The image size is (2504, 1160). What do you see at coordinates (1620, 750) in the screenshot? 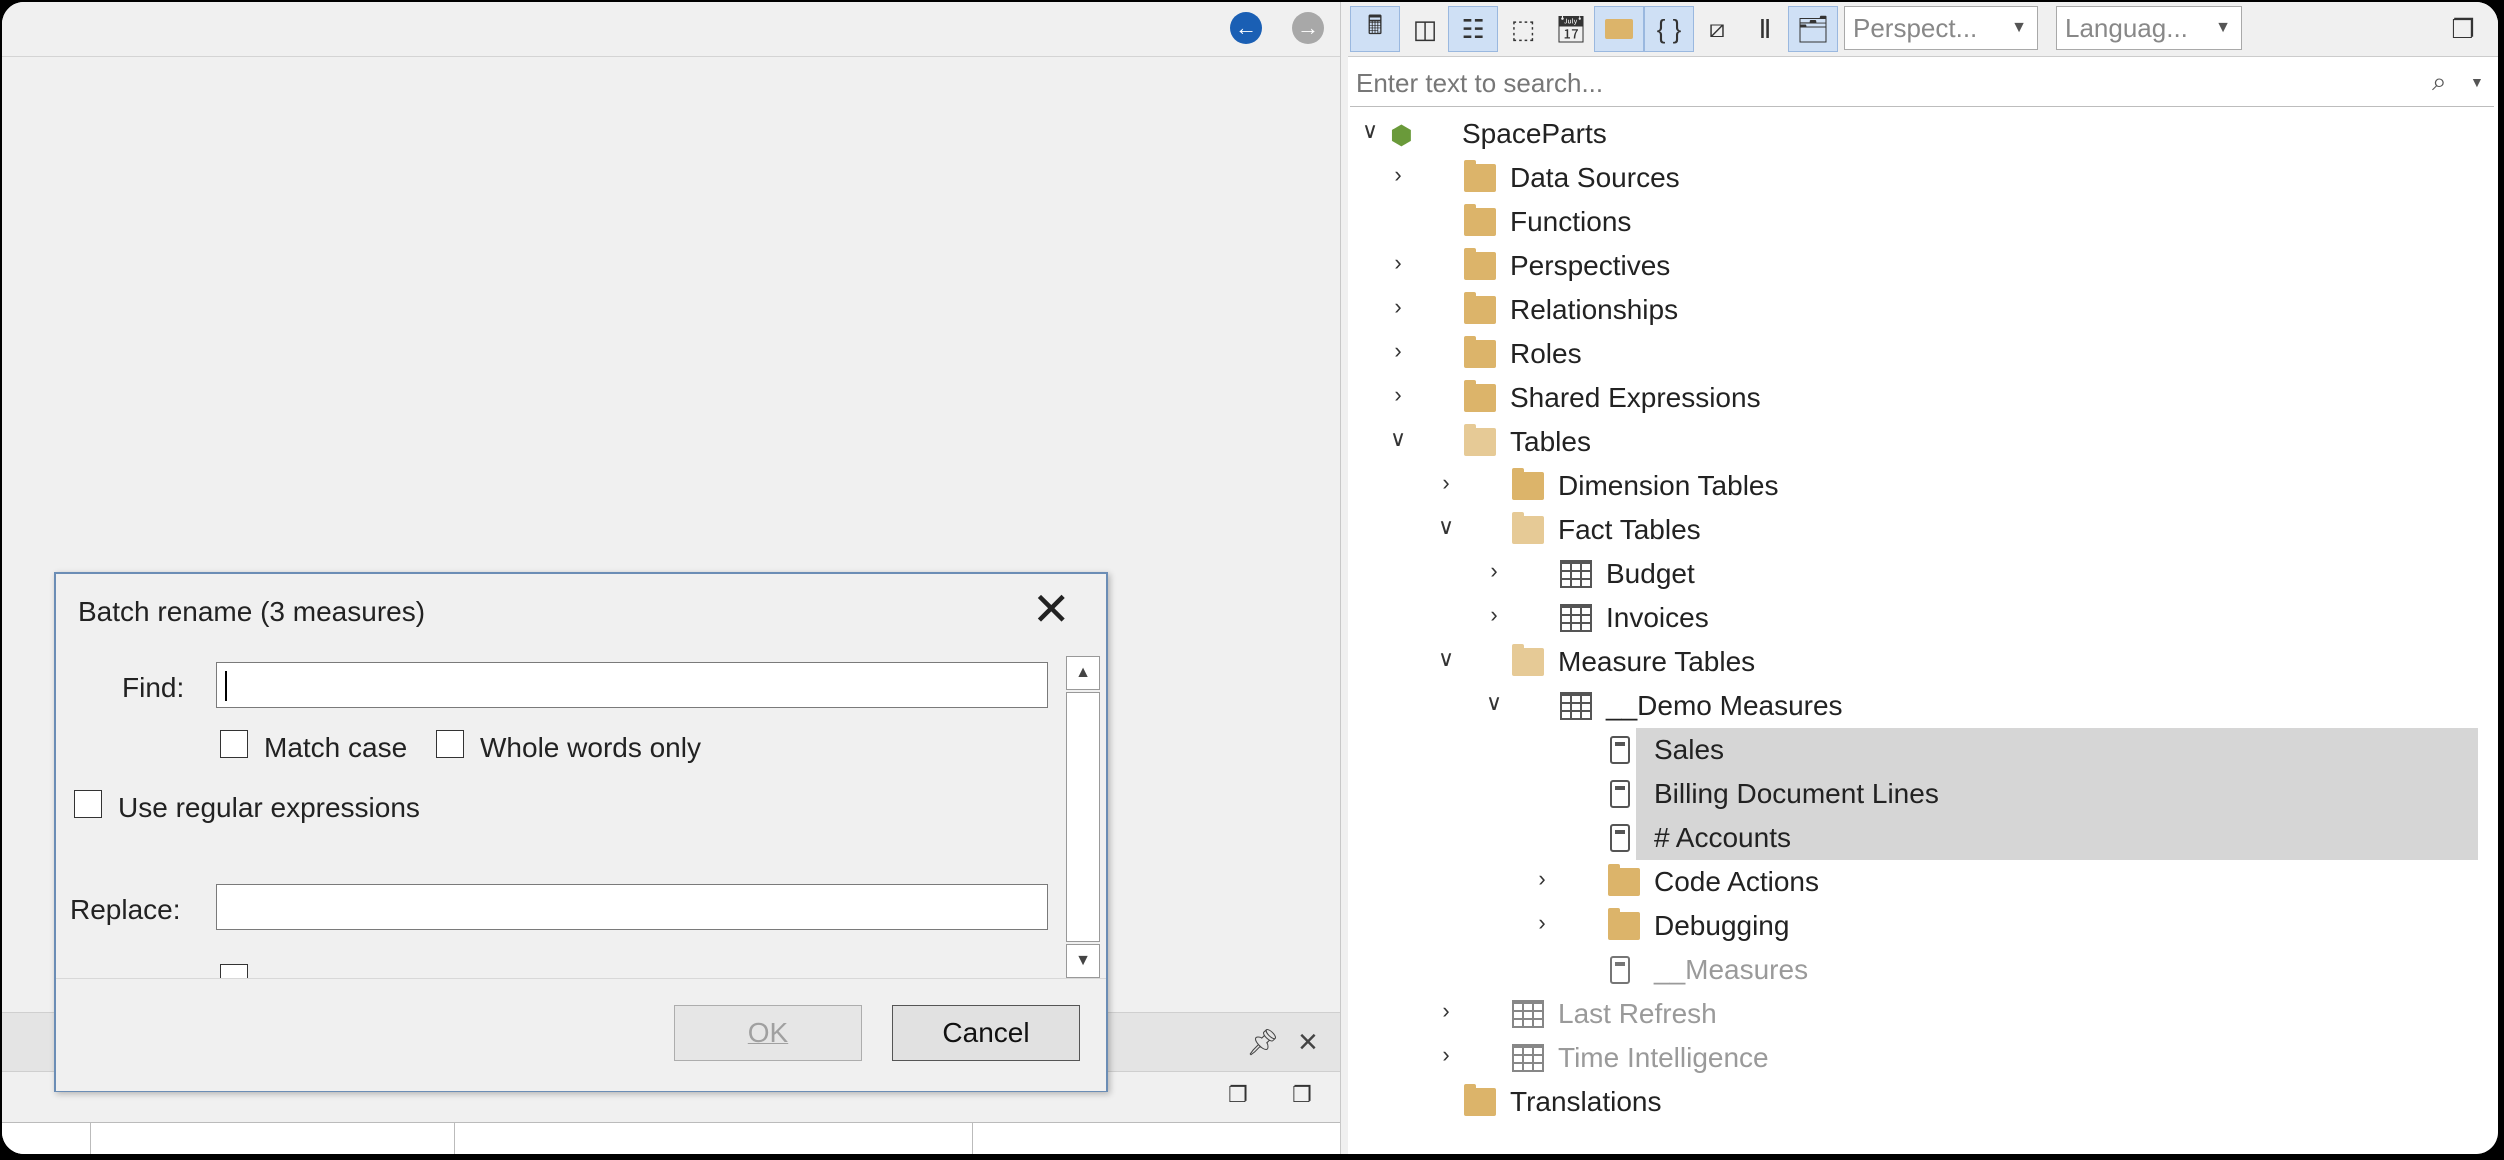
I see `calculator-icon` at bounding box center [1620, 750].